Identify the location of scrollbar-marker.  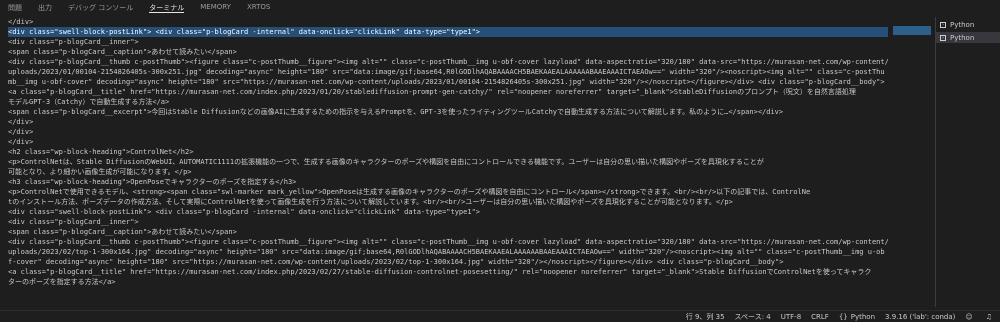
(912, 30).